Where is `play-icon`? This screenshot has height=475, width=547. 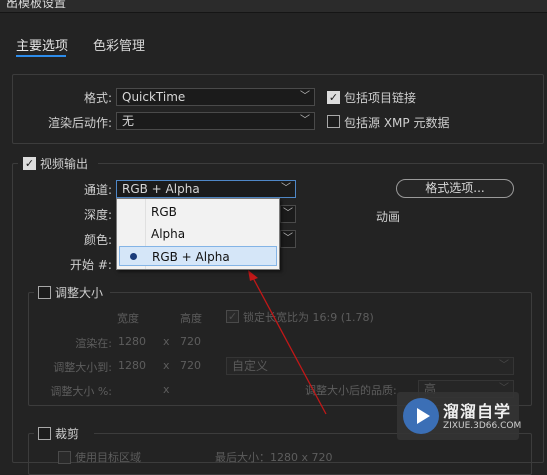 play-icon is located at coordinates (423, 416).